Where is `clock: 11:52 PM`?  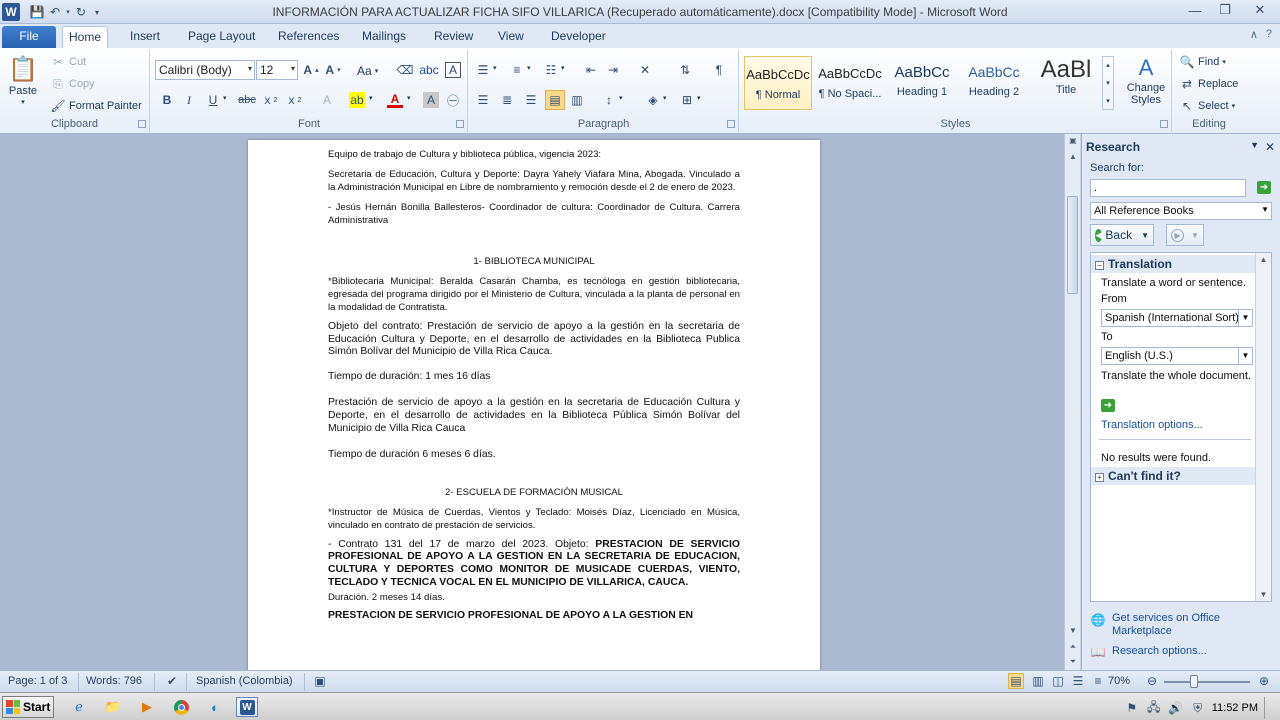
clock: 11:52 PM is located at coordinates (1235, 708).